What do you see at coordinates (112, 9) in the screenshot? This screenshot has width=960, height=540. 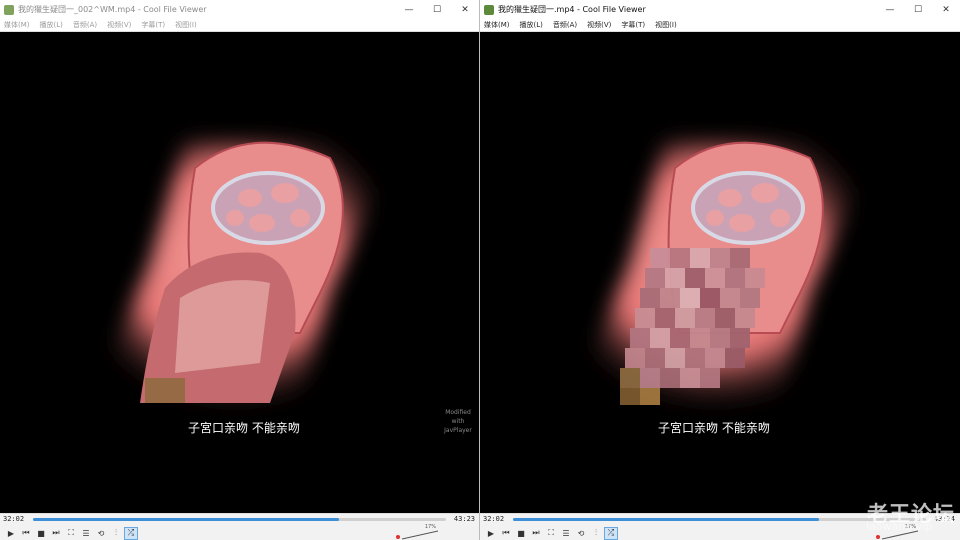 I see `window-title: 我的獵生疑団一_002^WM.mp4 - Cool File Viewer` at bounding box center [112, 9].